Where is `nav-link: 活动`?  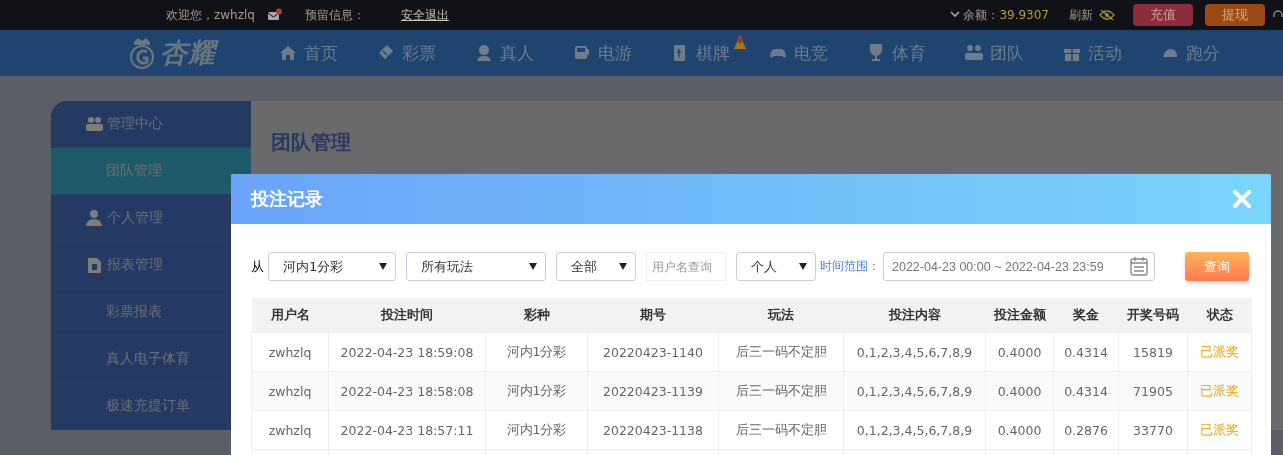 nav-link: 活动 is located at coordinates (1105, 53).